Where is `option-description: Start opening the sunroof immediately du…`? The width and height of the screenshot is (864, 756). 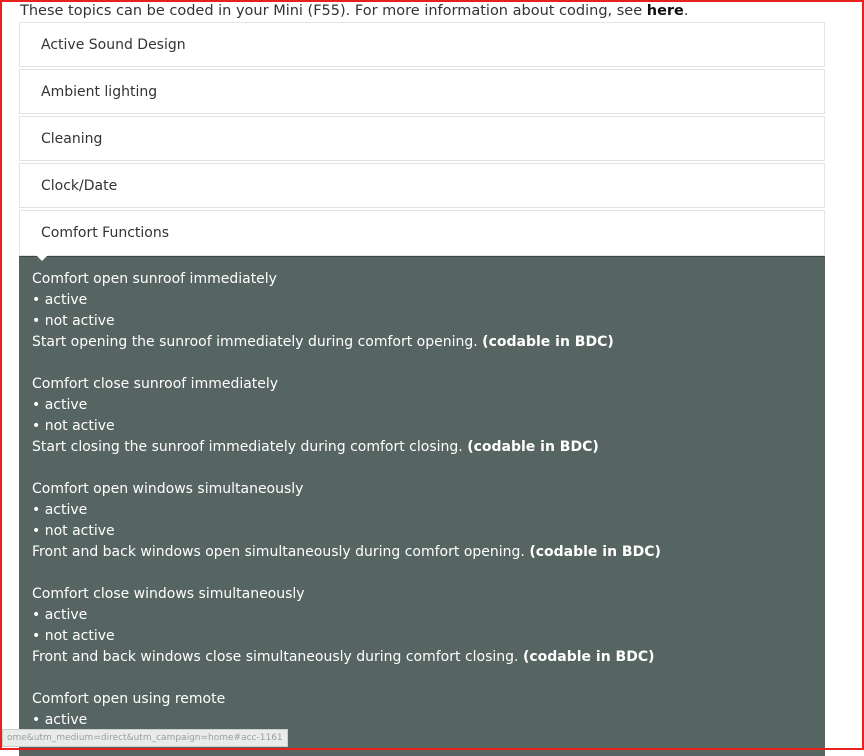 option-description: Start opening the sunroof immediately du… is located at coordinates (422, 342).